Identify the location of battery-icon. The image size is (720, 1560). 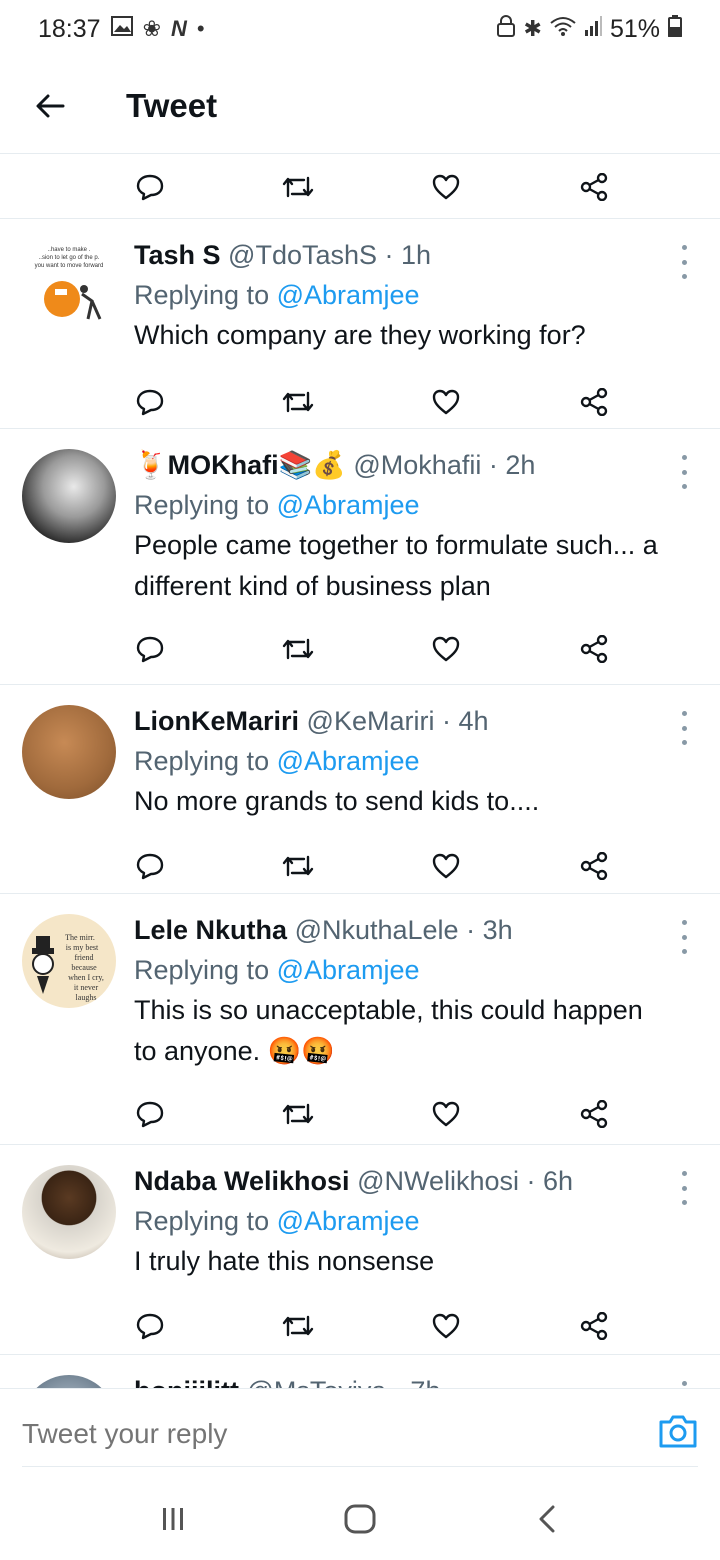
(675, 29).